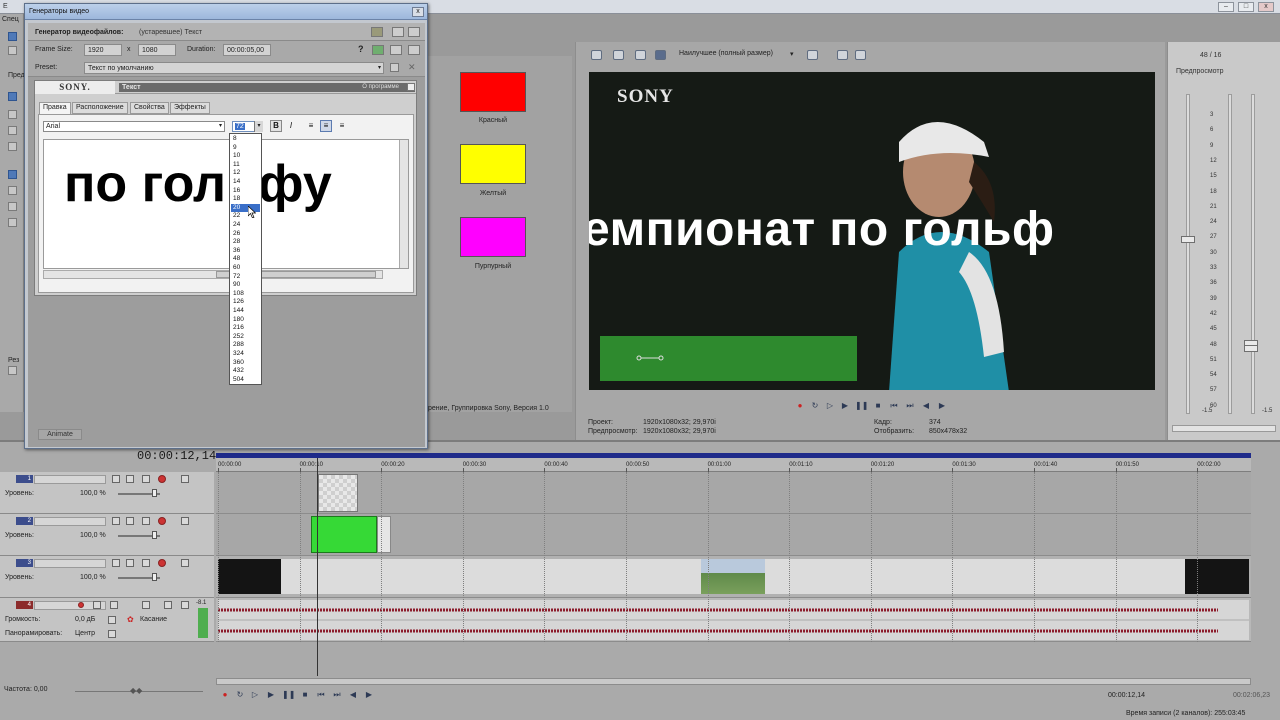  Describe the element at coordinates (245, 320) in the screenshot. I see `font-size-option: 180` at that location.